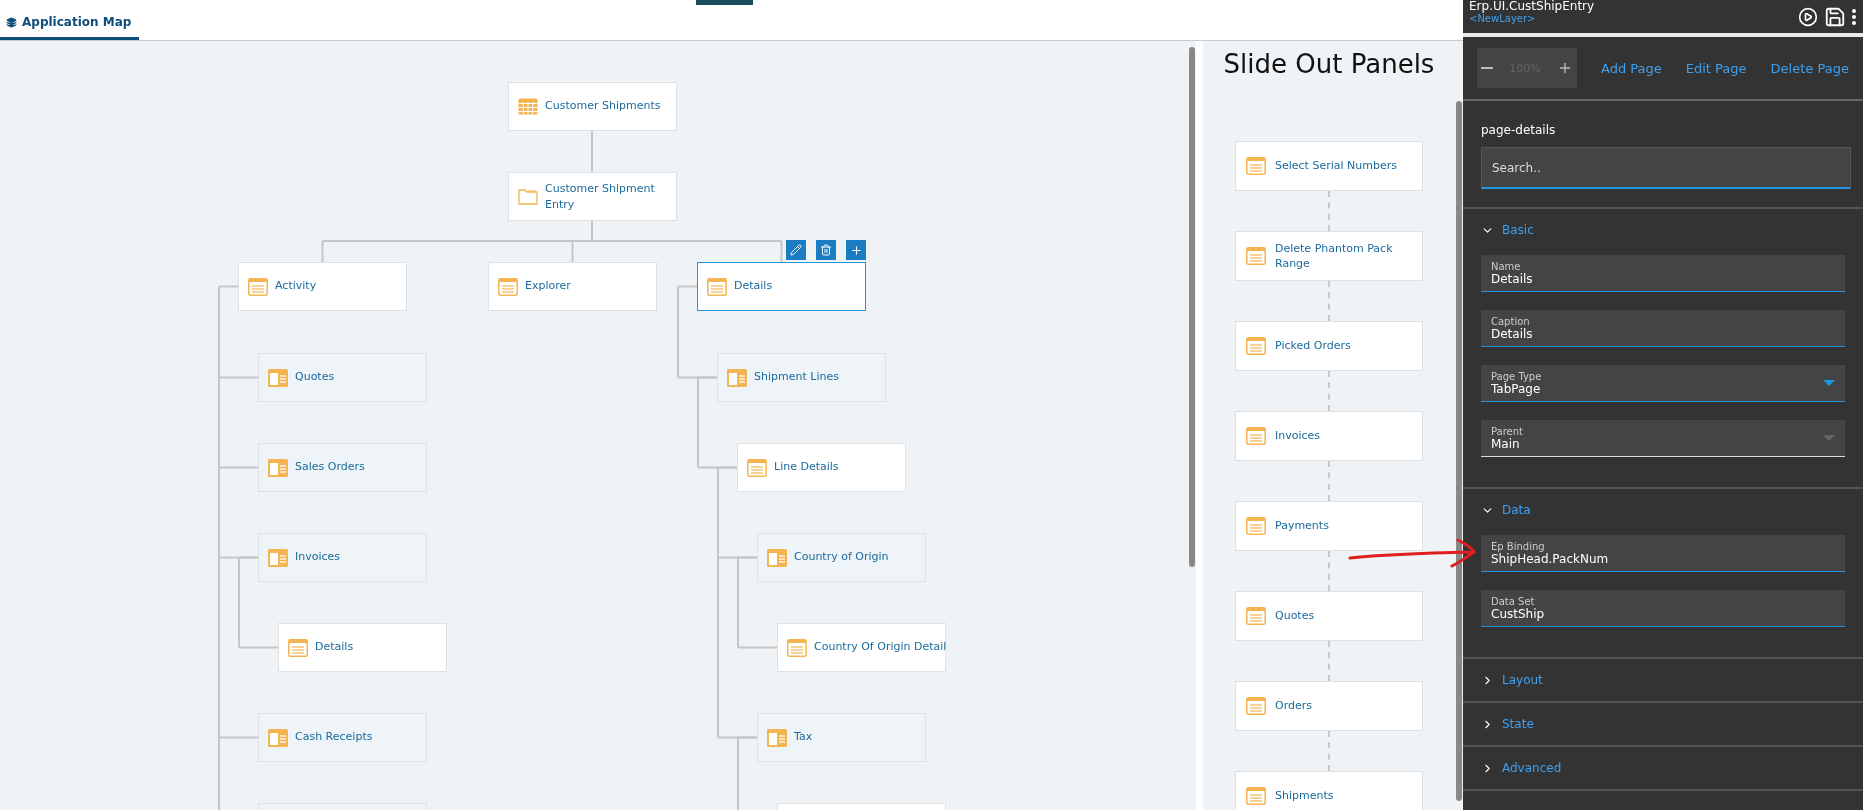  I want to click on node-label: Customer Shipments, so click(603, 106).